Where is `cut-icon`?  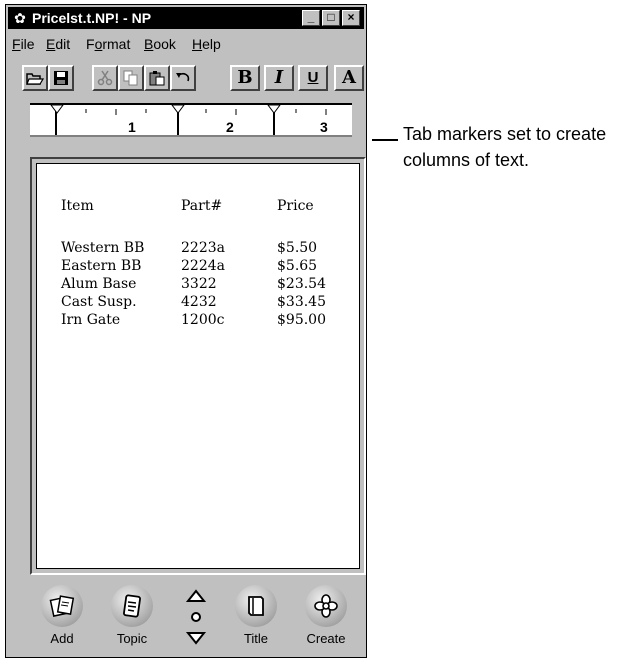 cut-icon is located at coordinates (105, 78).